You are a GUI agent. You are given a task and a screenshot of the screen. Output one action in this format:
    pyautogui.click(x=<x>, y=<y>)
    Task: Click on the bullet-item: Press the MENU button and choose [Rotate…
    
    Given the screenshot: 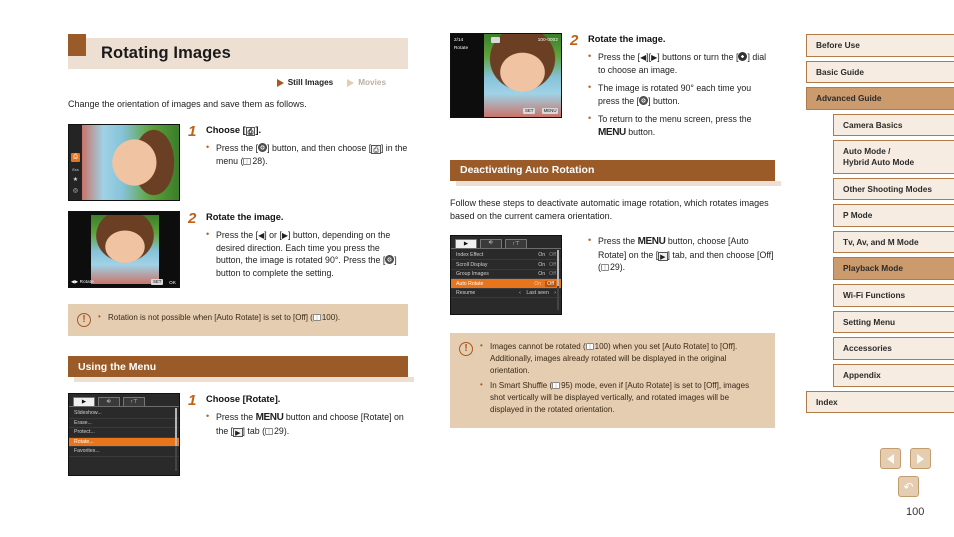 What is the action you would take?
    pyautogui.click(x=307, y=424)
    